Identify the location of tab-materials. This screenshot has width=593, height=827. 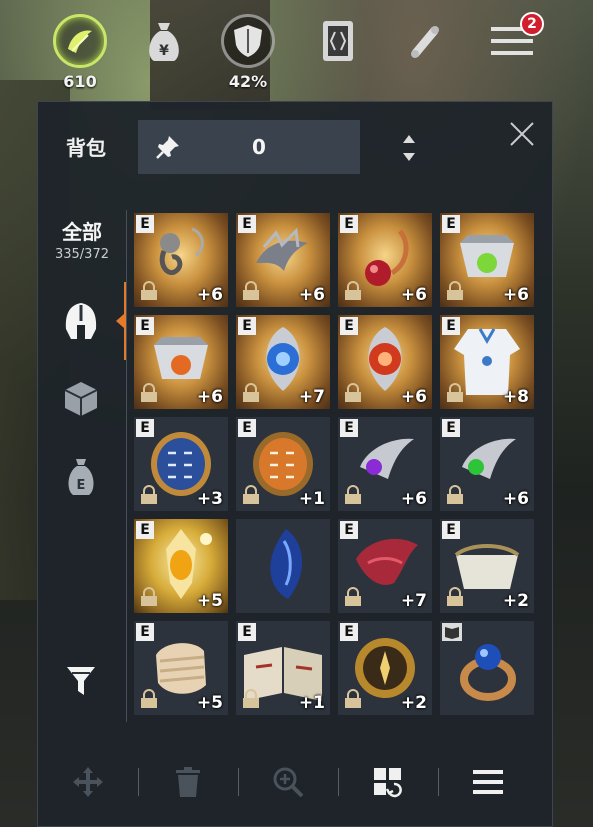
(81, 399).